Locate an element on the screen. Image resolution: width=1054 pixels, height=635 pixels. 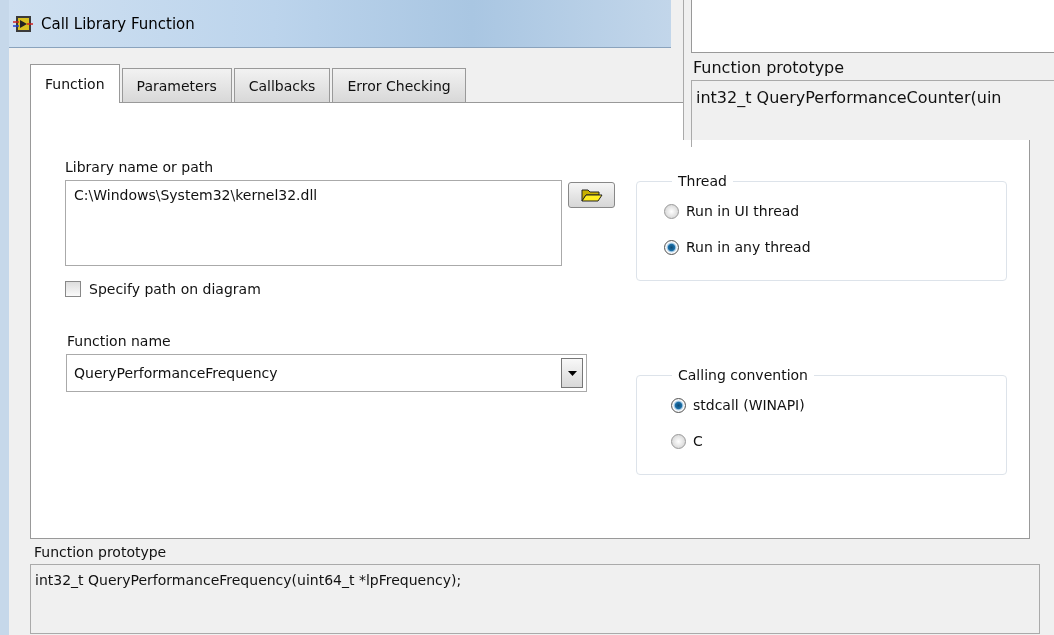
library-path-field: C:\Windows\System32\kernel32.dll is located at coordinates (313, 223).